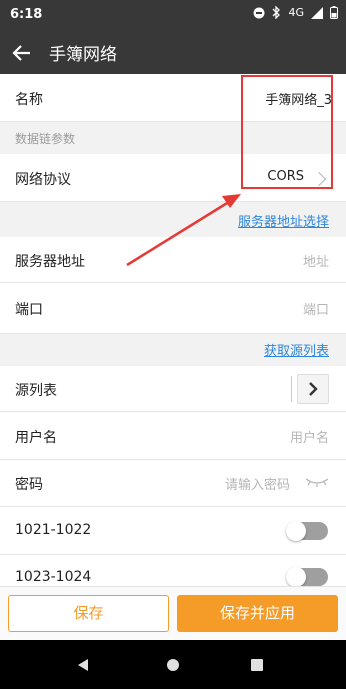 The width and height of the screenshot is (346, 689). What do you see at coordinates (283, 220) in the screenshot?
I see `server-select-link: 服务器地址选择` at bounding box center [283, 220].